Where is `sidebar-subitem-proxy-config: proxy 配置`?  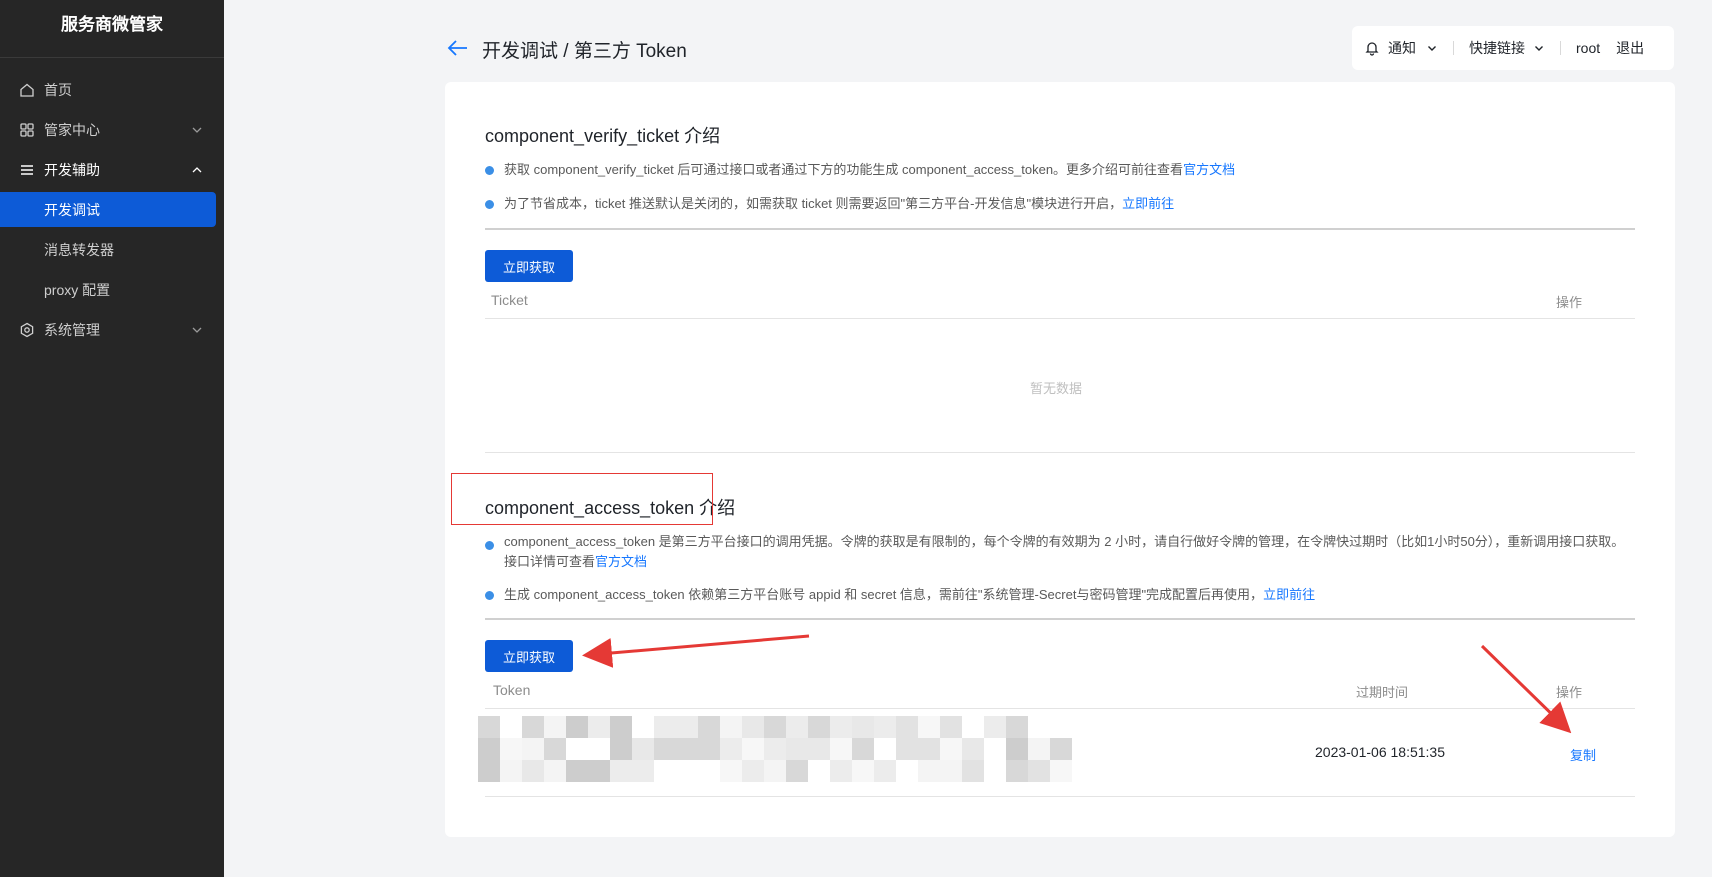 sidebar-subitem-proxy-config: proxy 配置 is located at coordinates (112, 290).